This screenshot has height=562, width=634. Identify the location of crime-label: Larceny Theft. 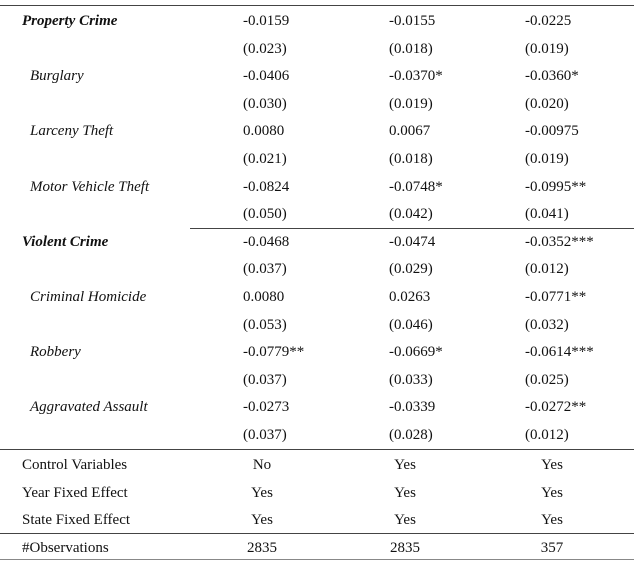
(72, 131).